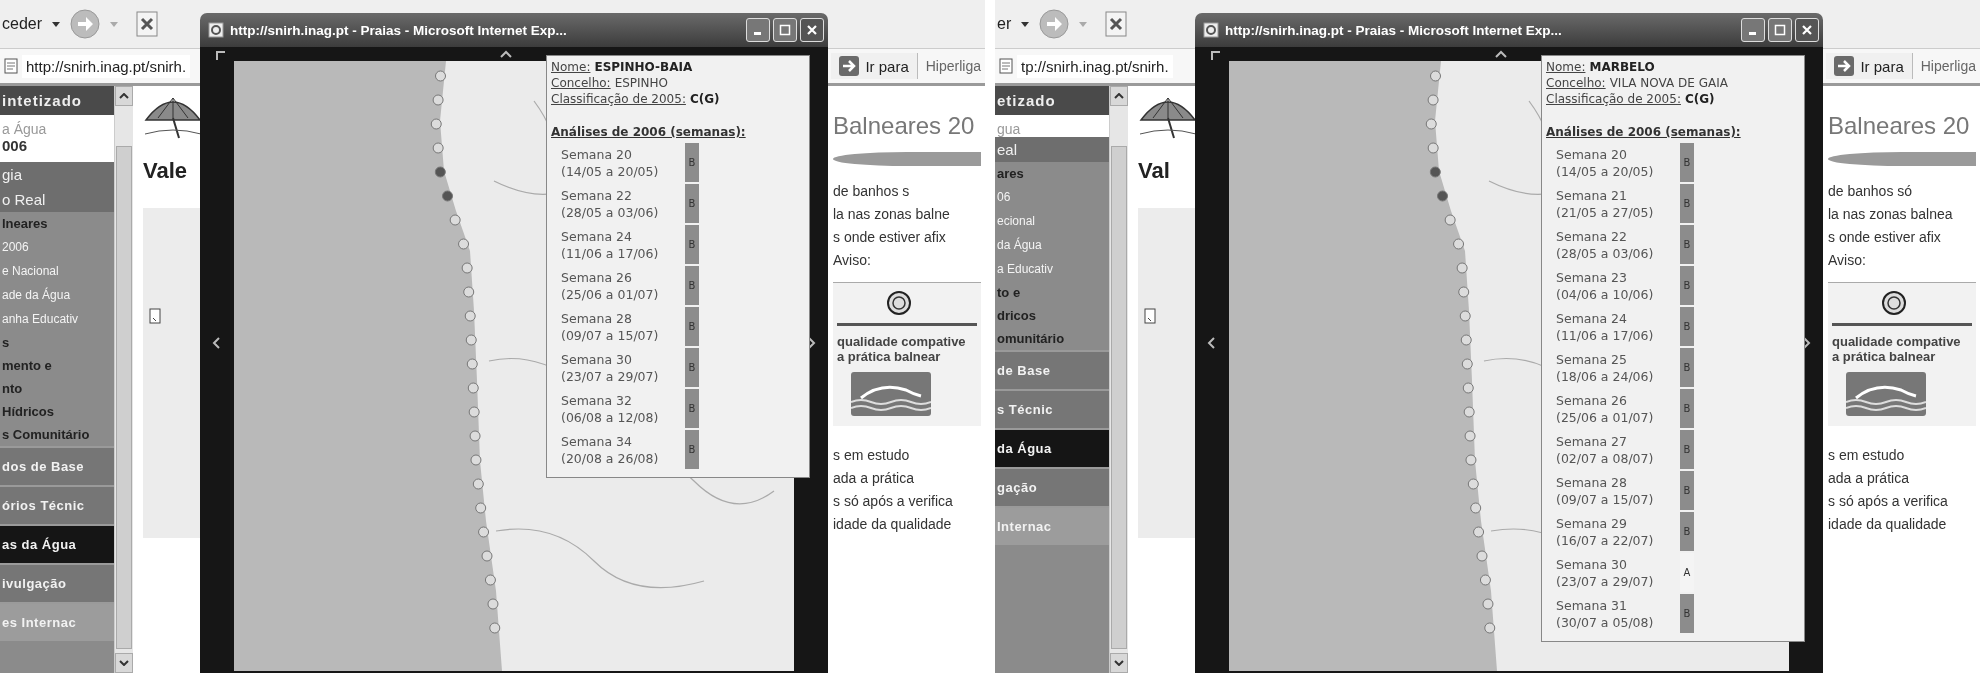 The width and height of the screenshot is (1980, 673). What do you see at coordinates (57, 465) in the screenshot?
I see `menu-section: dos de Base` at bounding box center [57, 465].